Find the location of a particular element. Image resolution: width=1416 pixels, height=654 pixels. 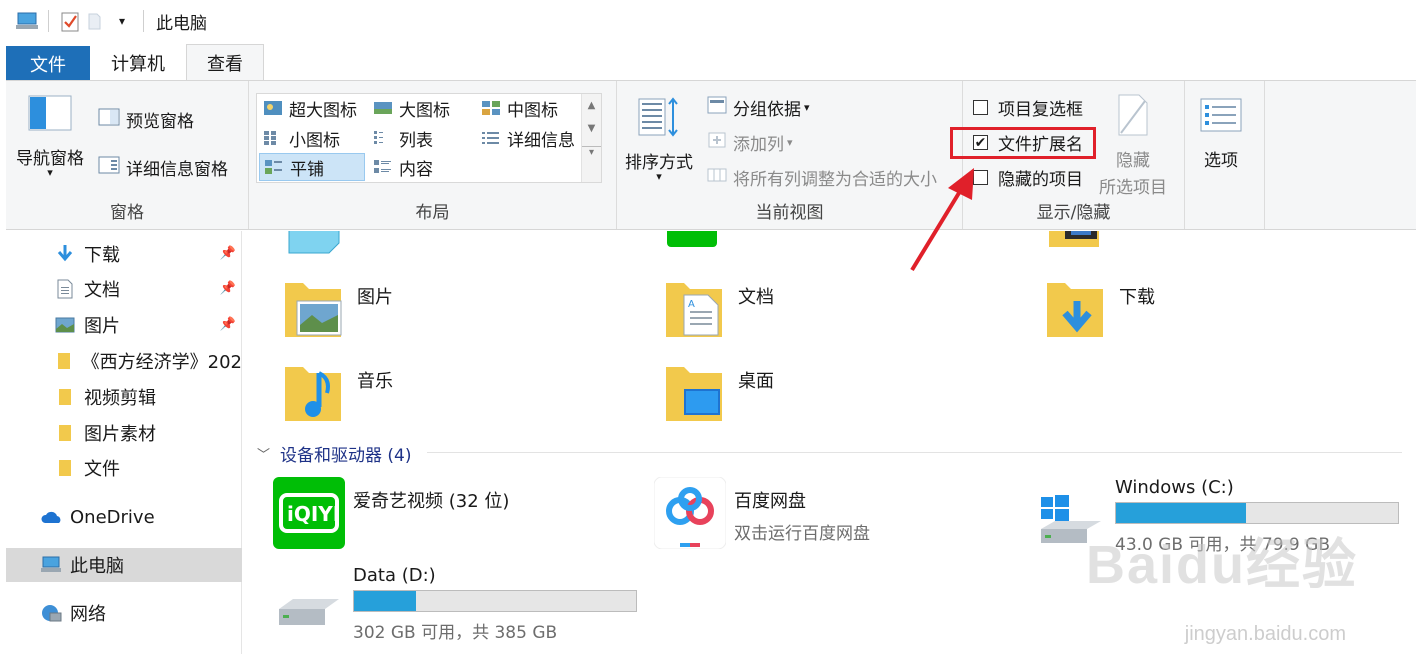

item-checkboxes-option: 项目复选框 is located at coordinates (1028, 107).